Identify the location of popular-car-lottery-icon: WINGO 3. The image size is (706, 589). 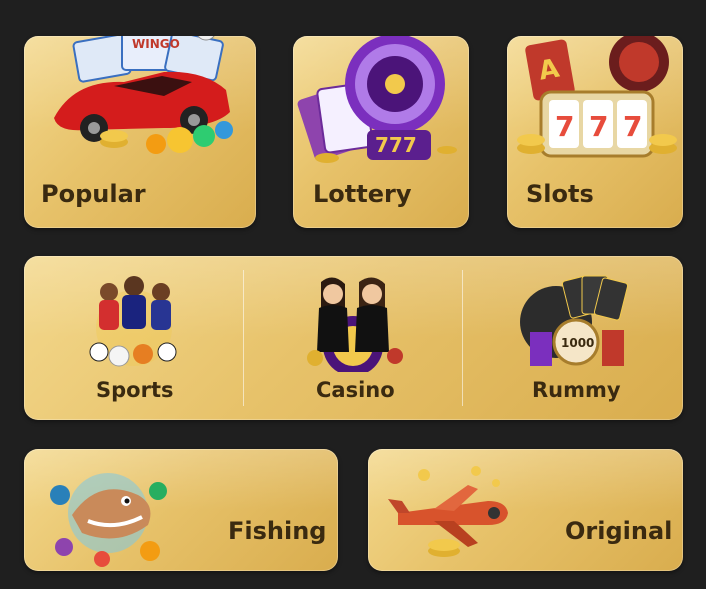
(143, 95).